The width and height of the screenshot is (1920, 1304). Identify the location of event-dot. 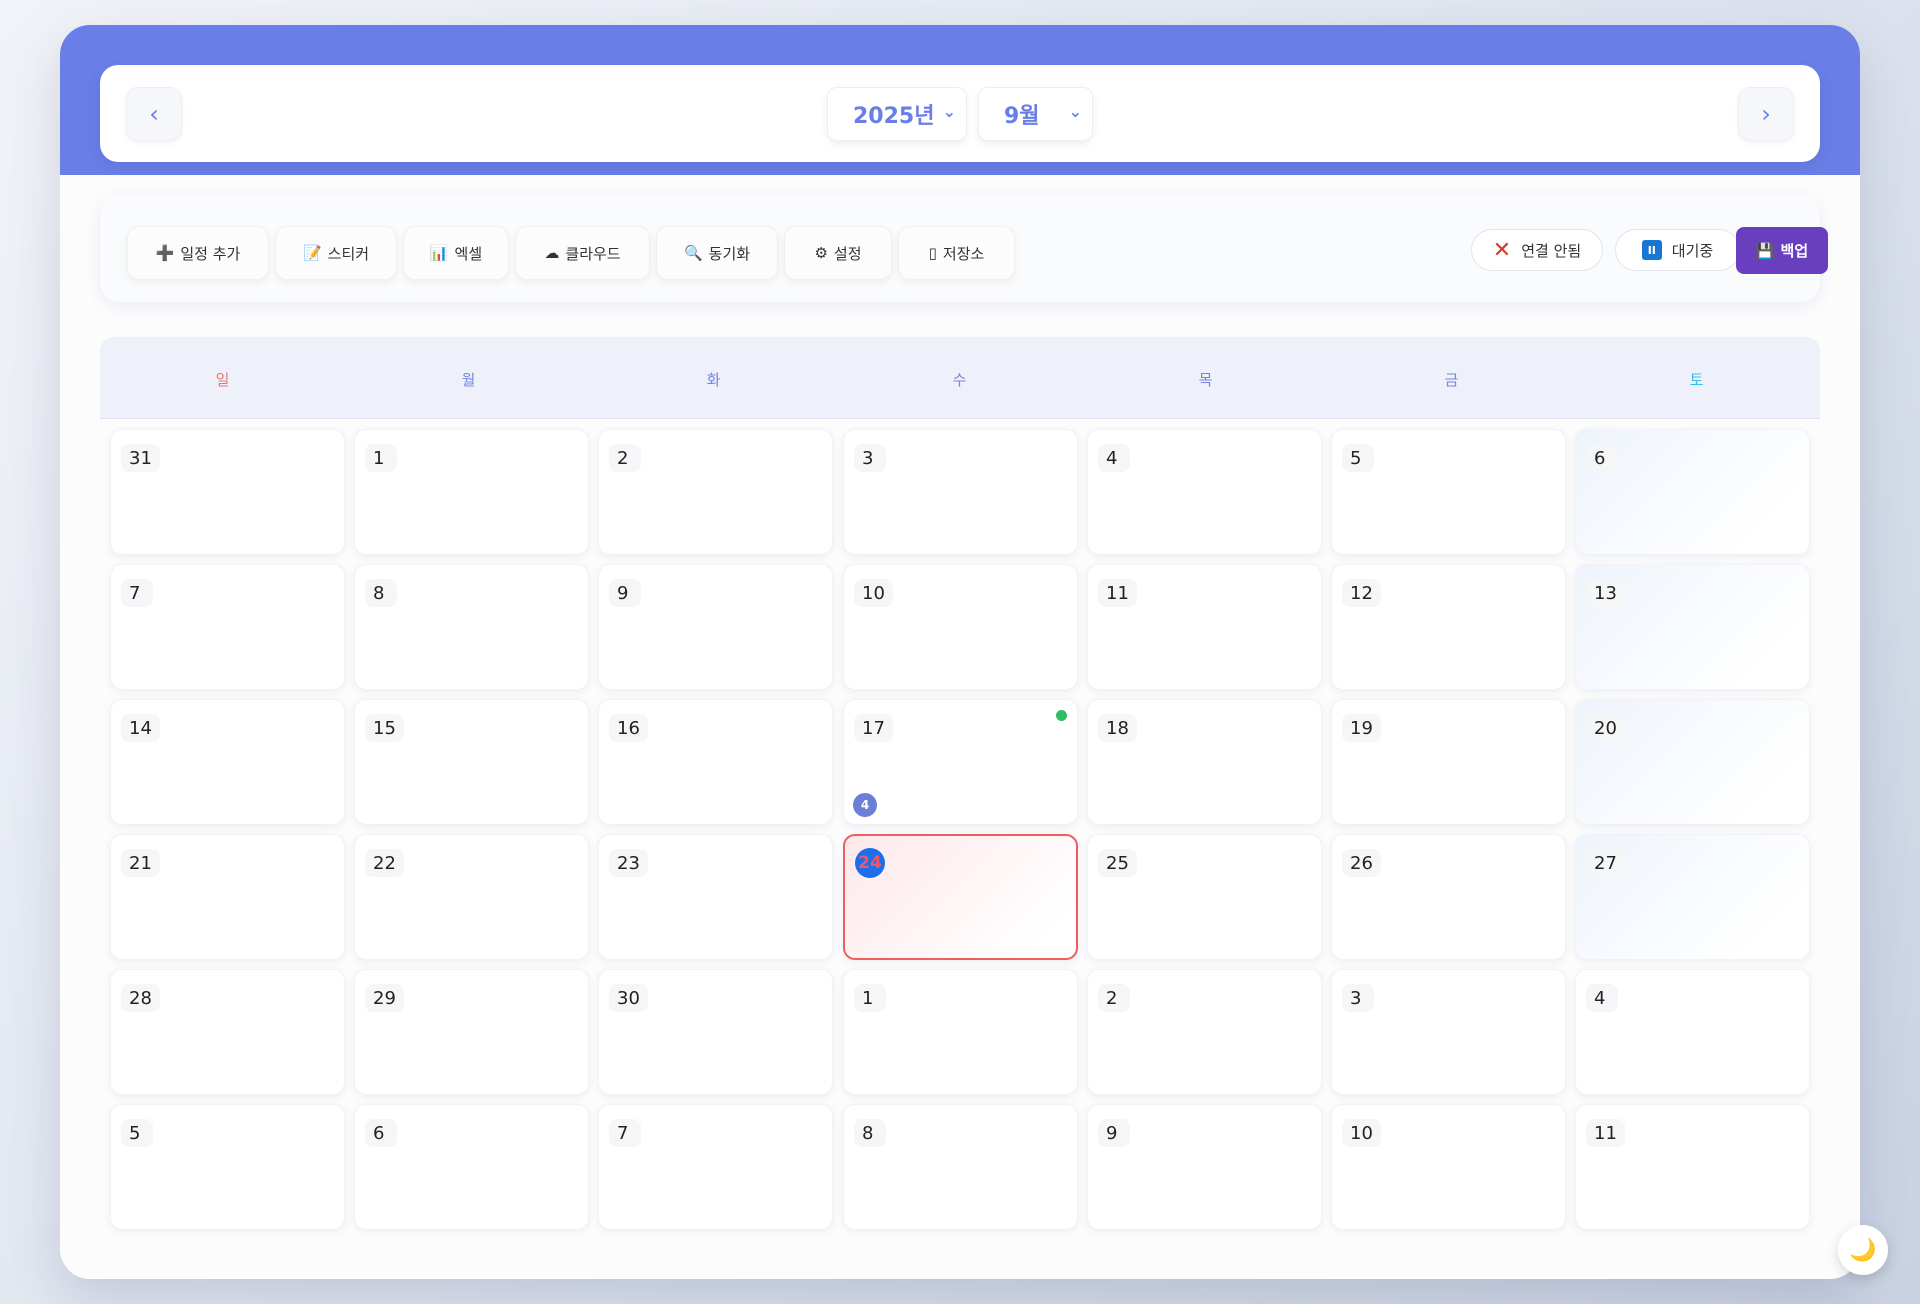
(1061, 715).